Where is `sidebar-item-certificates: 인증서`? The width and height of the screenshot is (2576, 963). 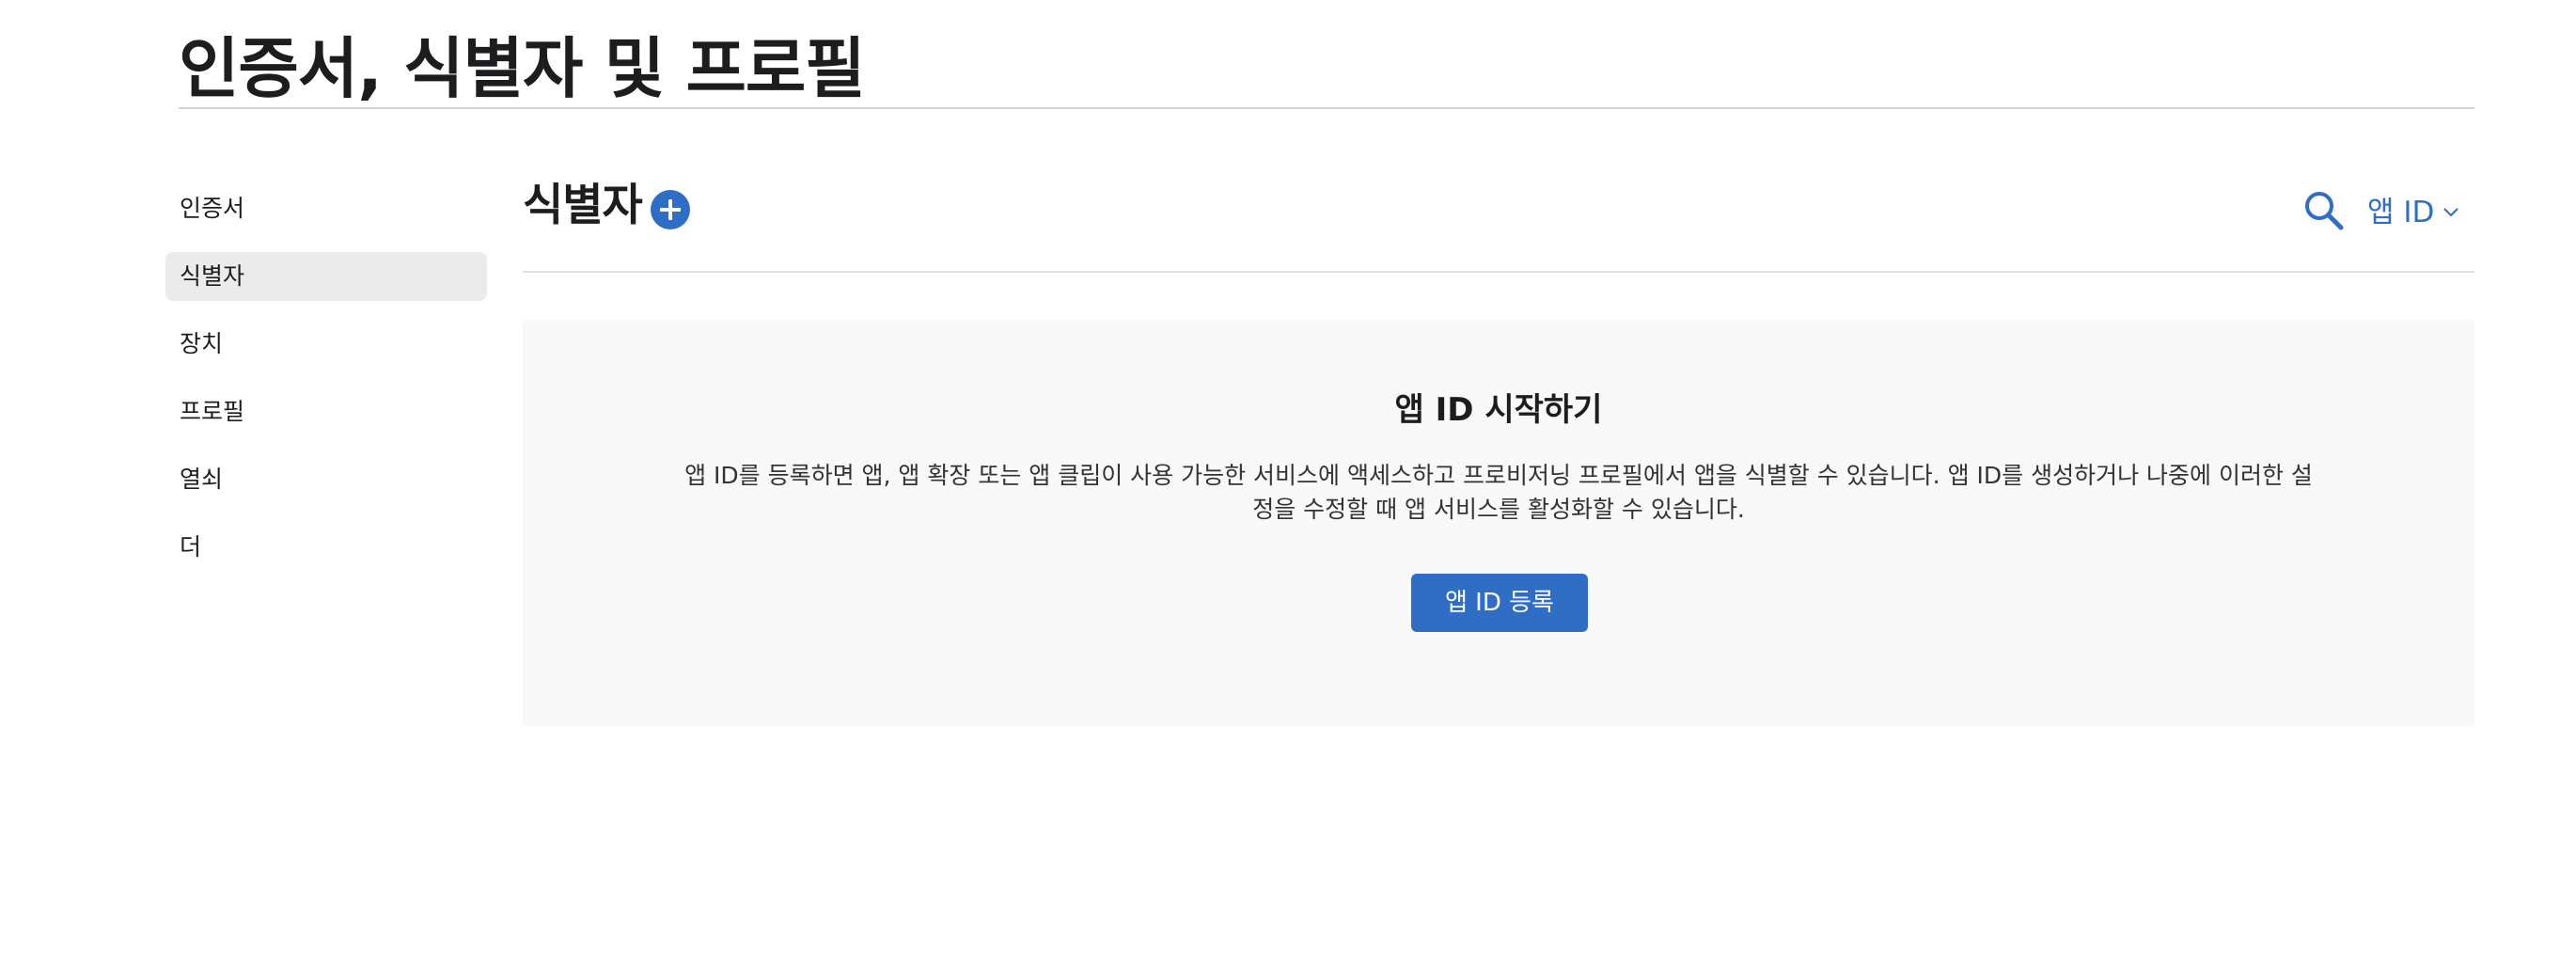 sidebar-item-certificates: 인증서 is located at coordinates (326, 208).